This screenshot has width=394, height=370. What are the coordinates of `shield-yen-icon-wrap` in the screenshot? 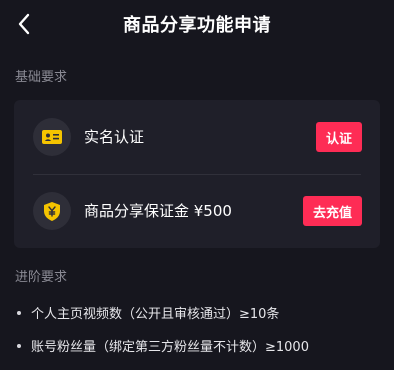 It's located at (52, 211).